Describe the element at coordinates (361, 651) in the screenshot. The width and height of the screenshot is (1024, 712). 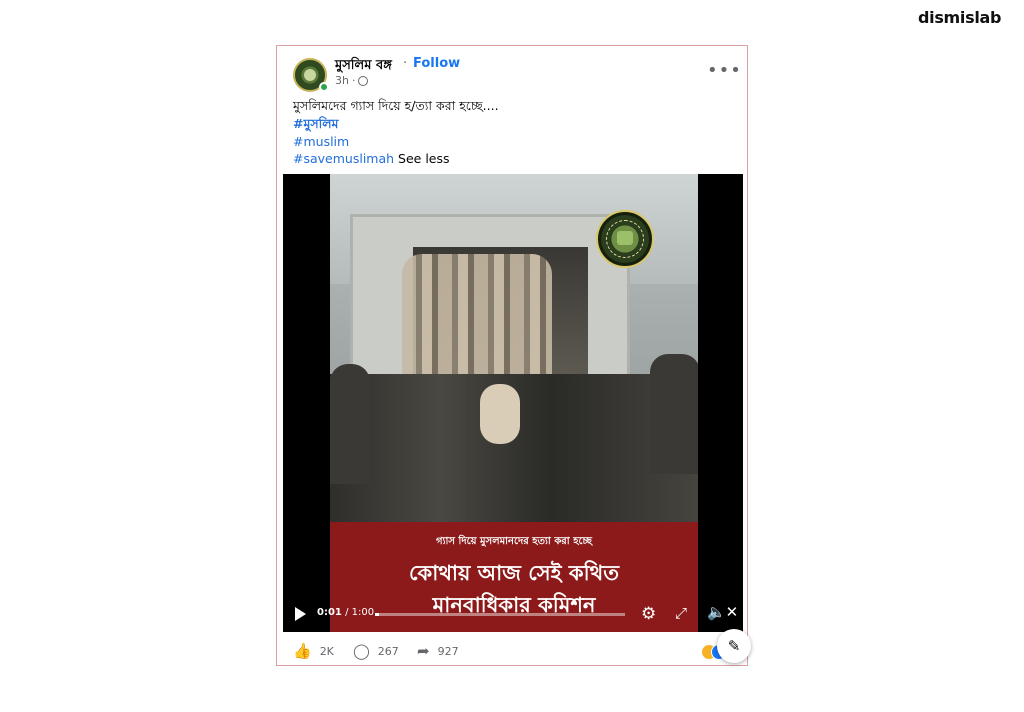
I see `comment-icon: ◯` at that location.